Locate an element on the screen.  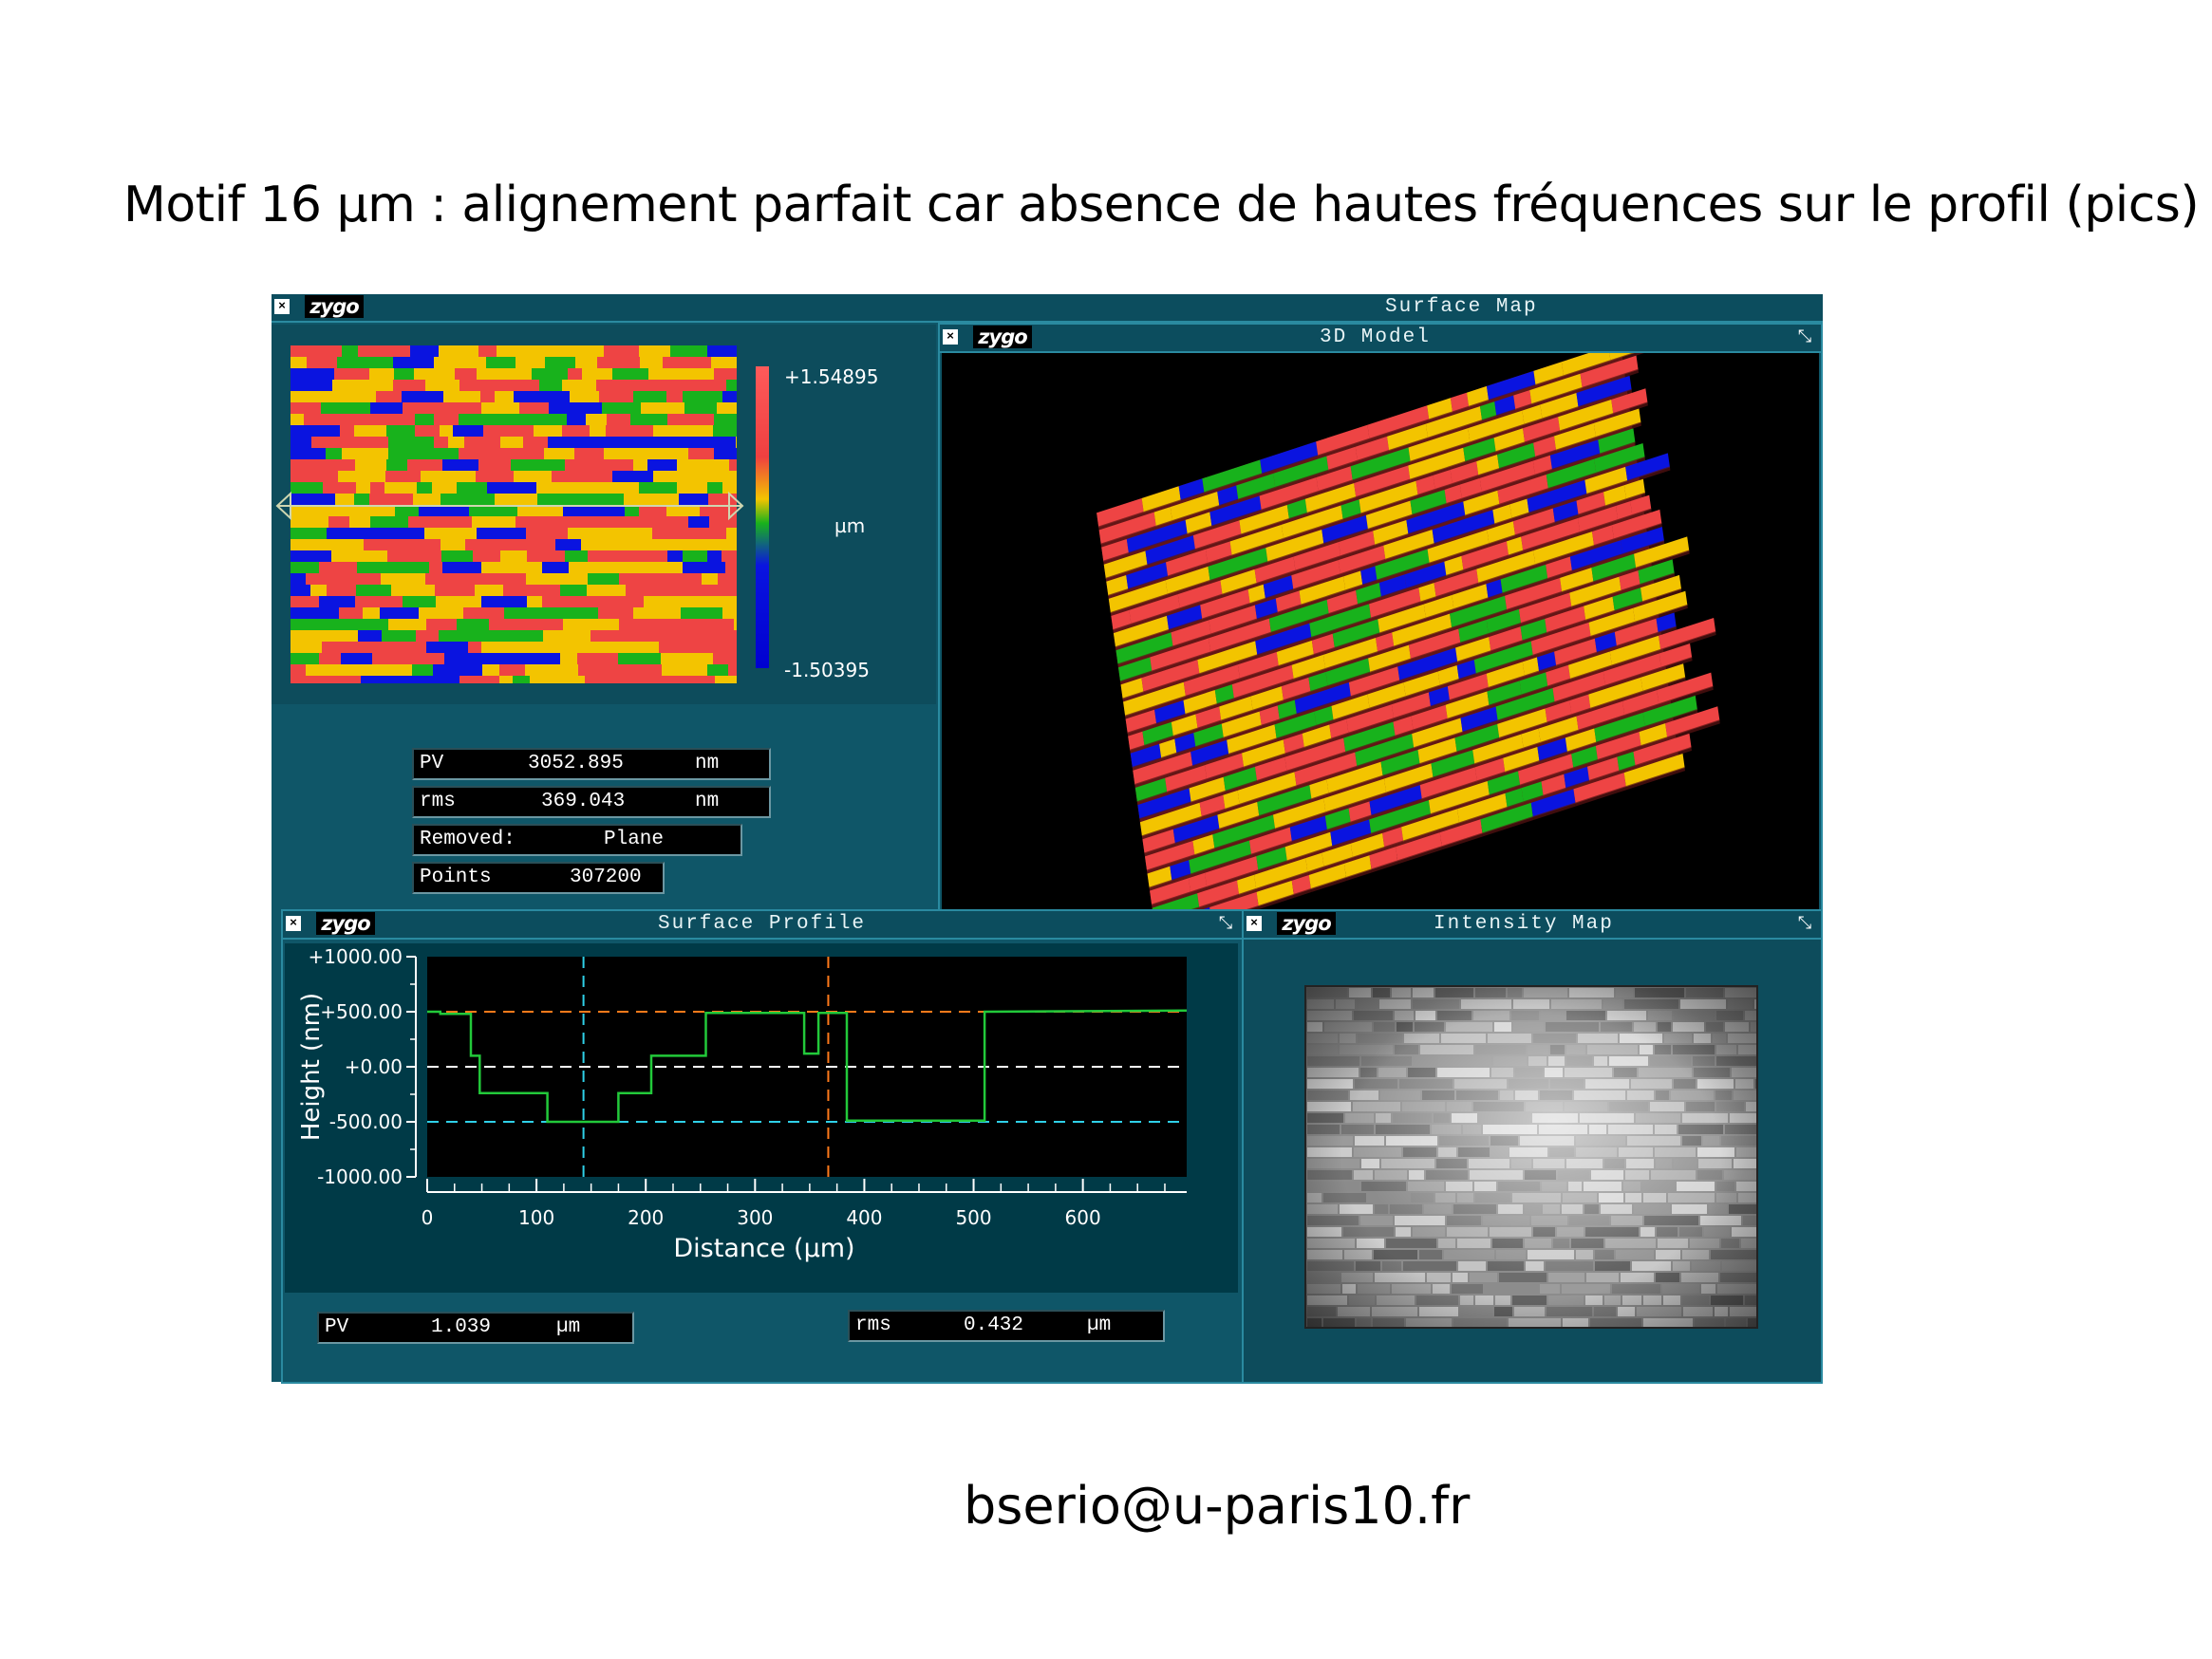
profile-rms: rms 0.432 µm is located at coordinates (1007, 1326).